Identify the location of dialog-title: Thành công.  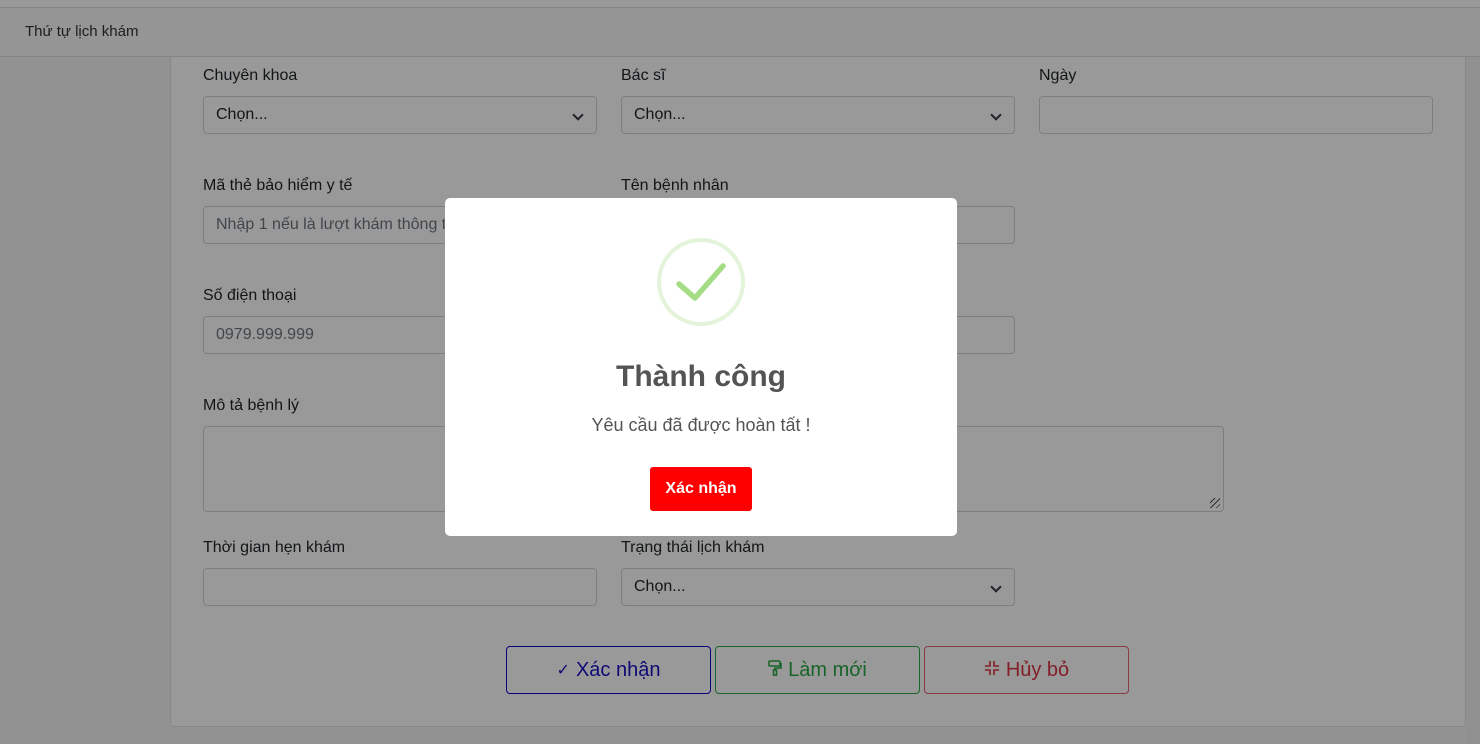
(701, 376).